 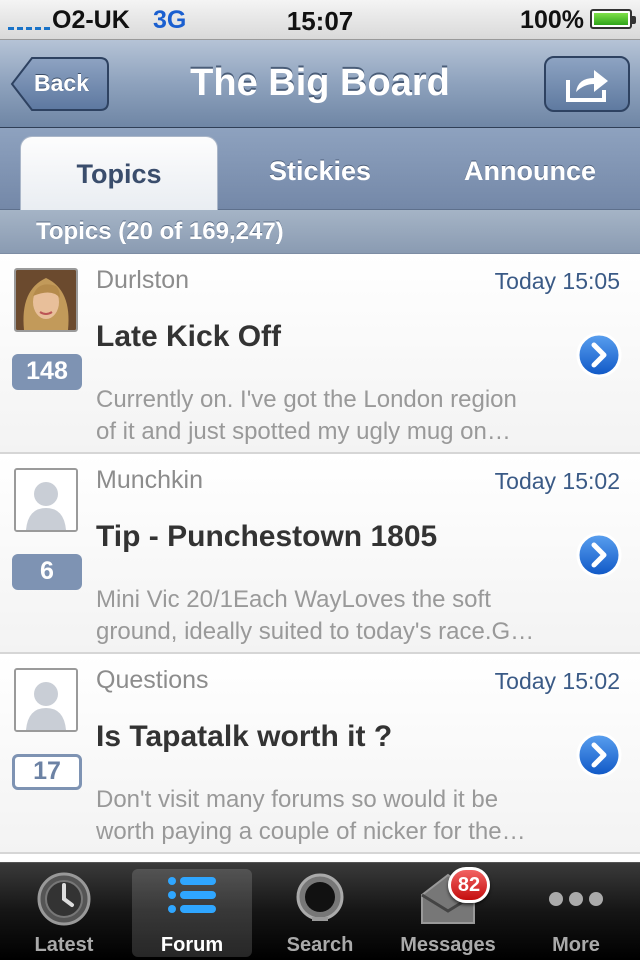 I want to click on section-header: Topics (20 of 169,247), so click(x=320, y=232).